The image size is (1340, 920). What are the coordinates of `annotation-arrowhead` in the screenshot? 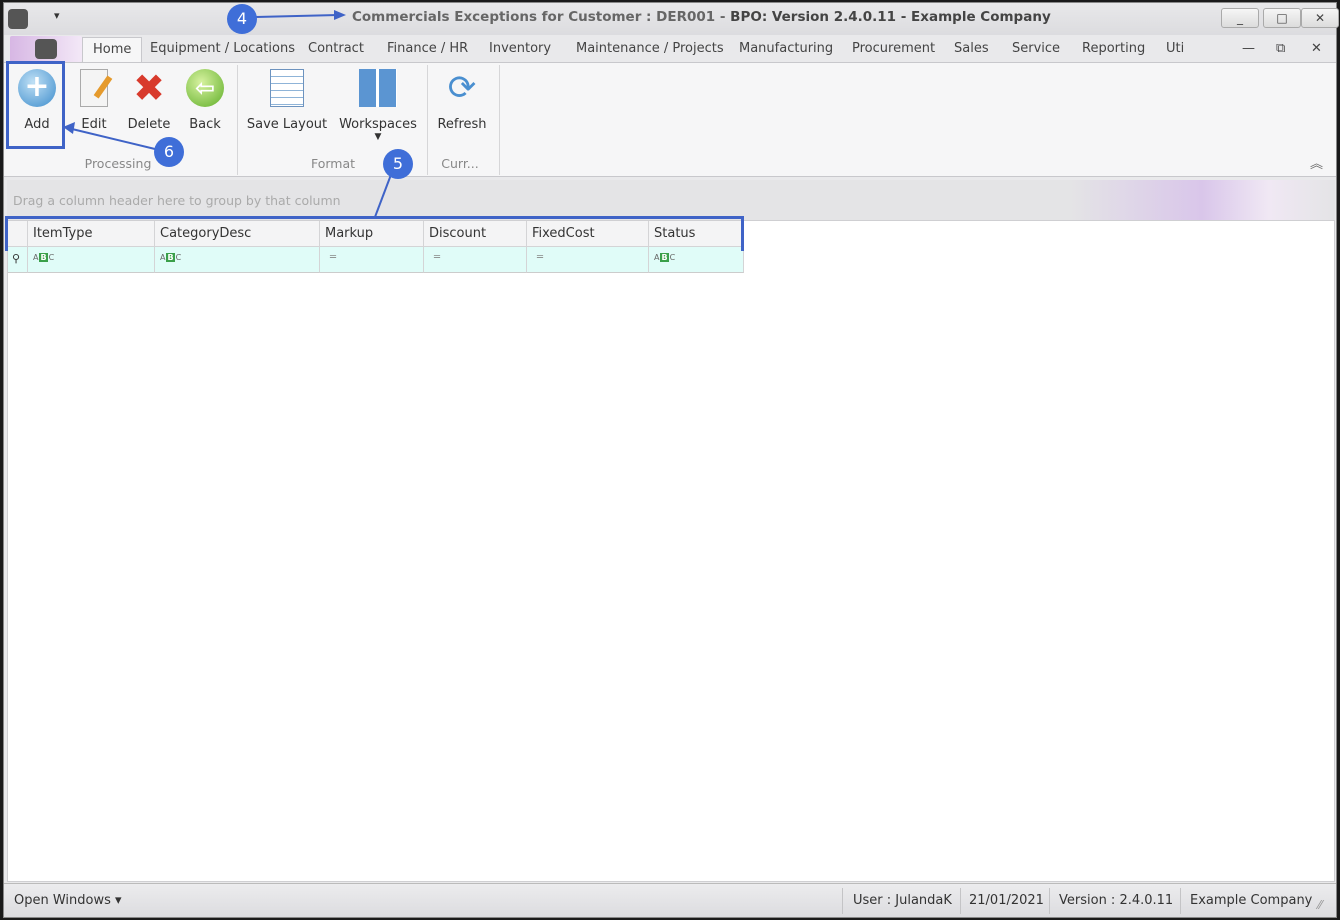 It's located at (340, 15).